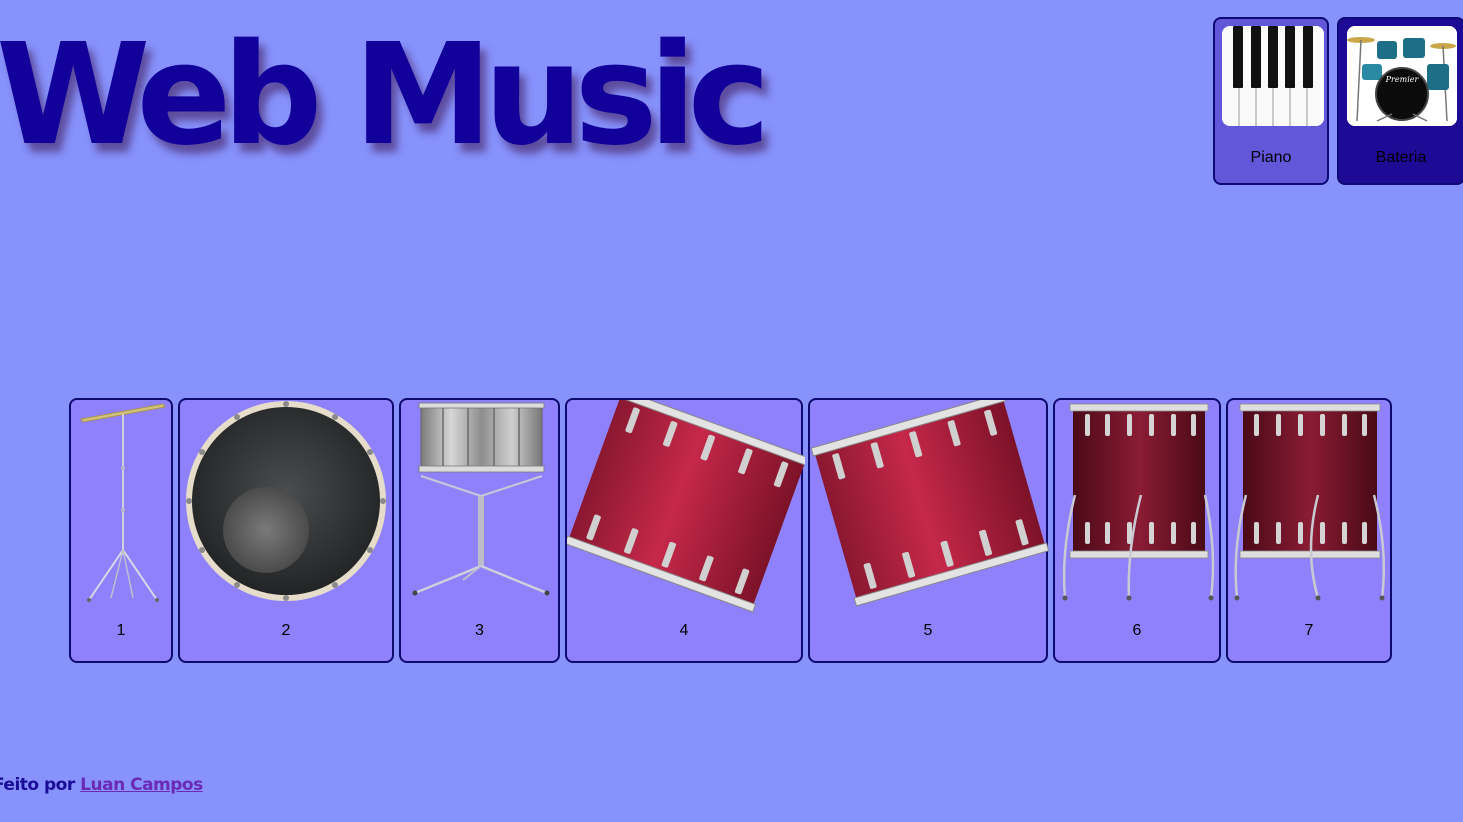  I want to click on drum-pad-7: 7, so click(1309, 530).